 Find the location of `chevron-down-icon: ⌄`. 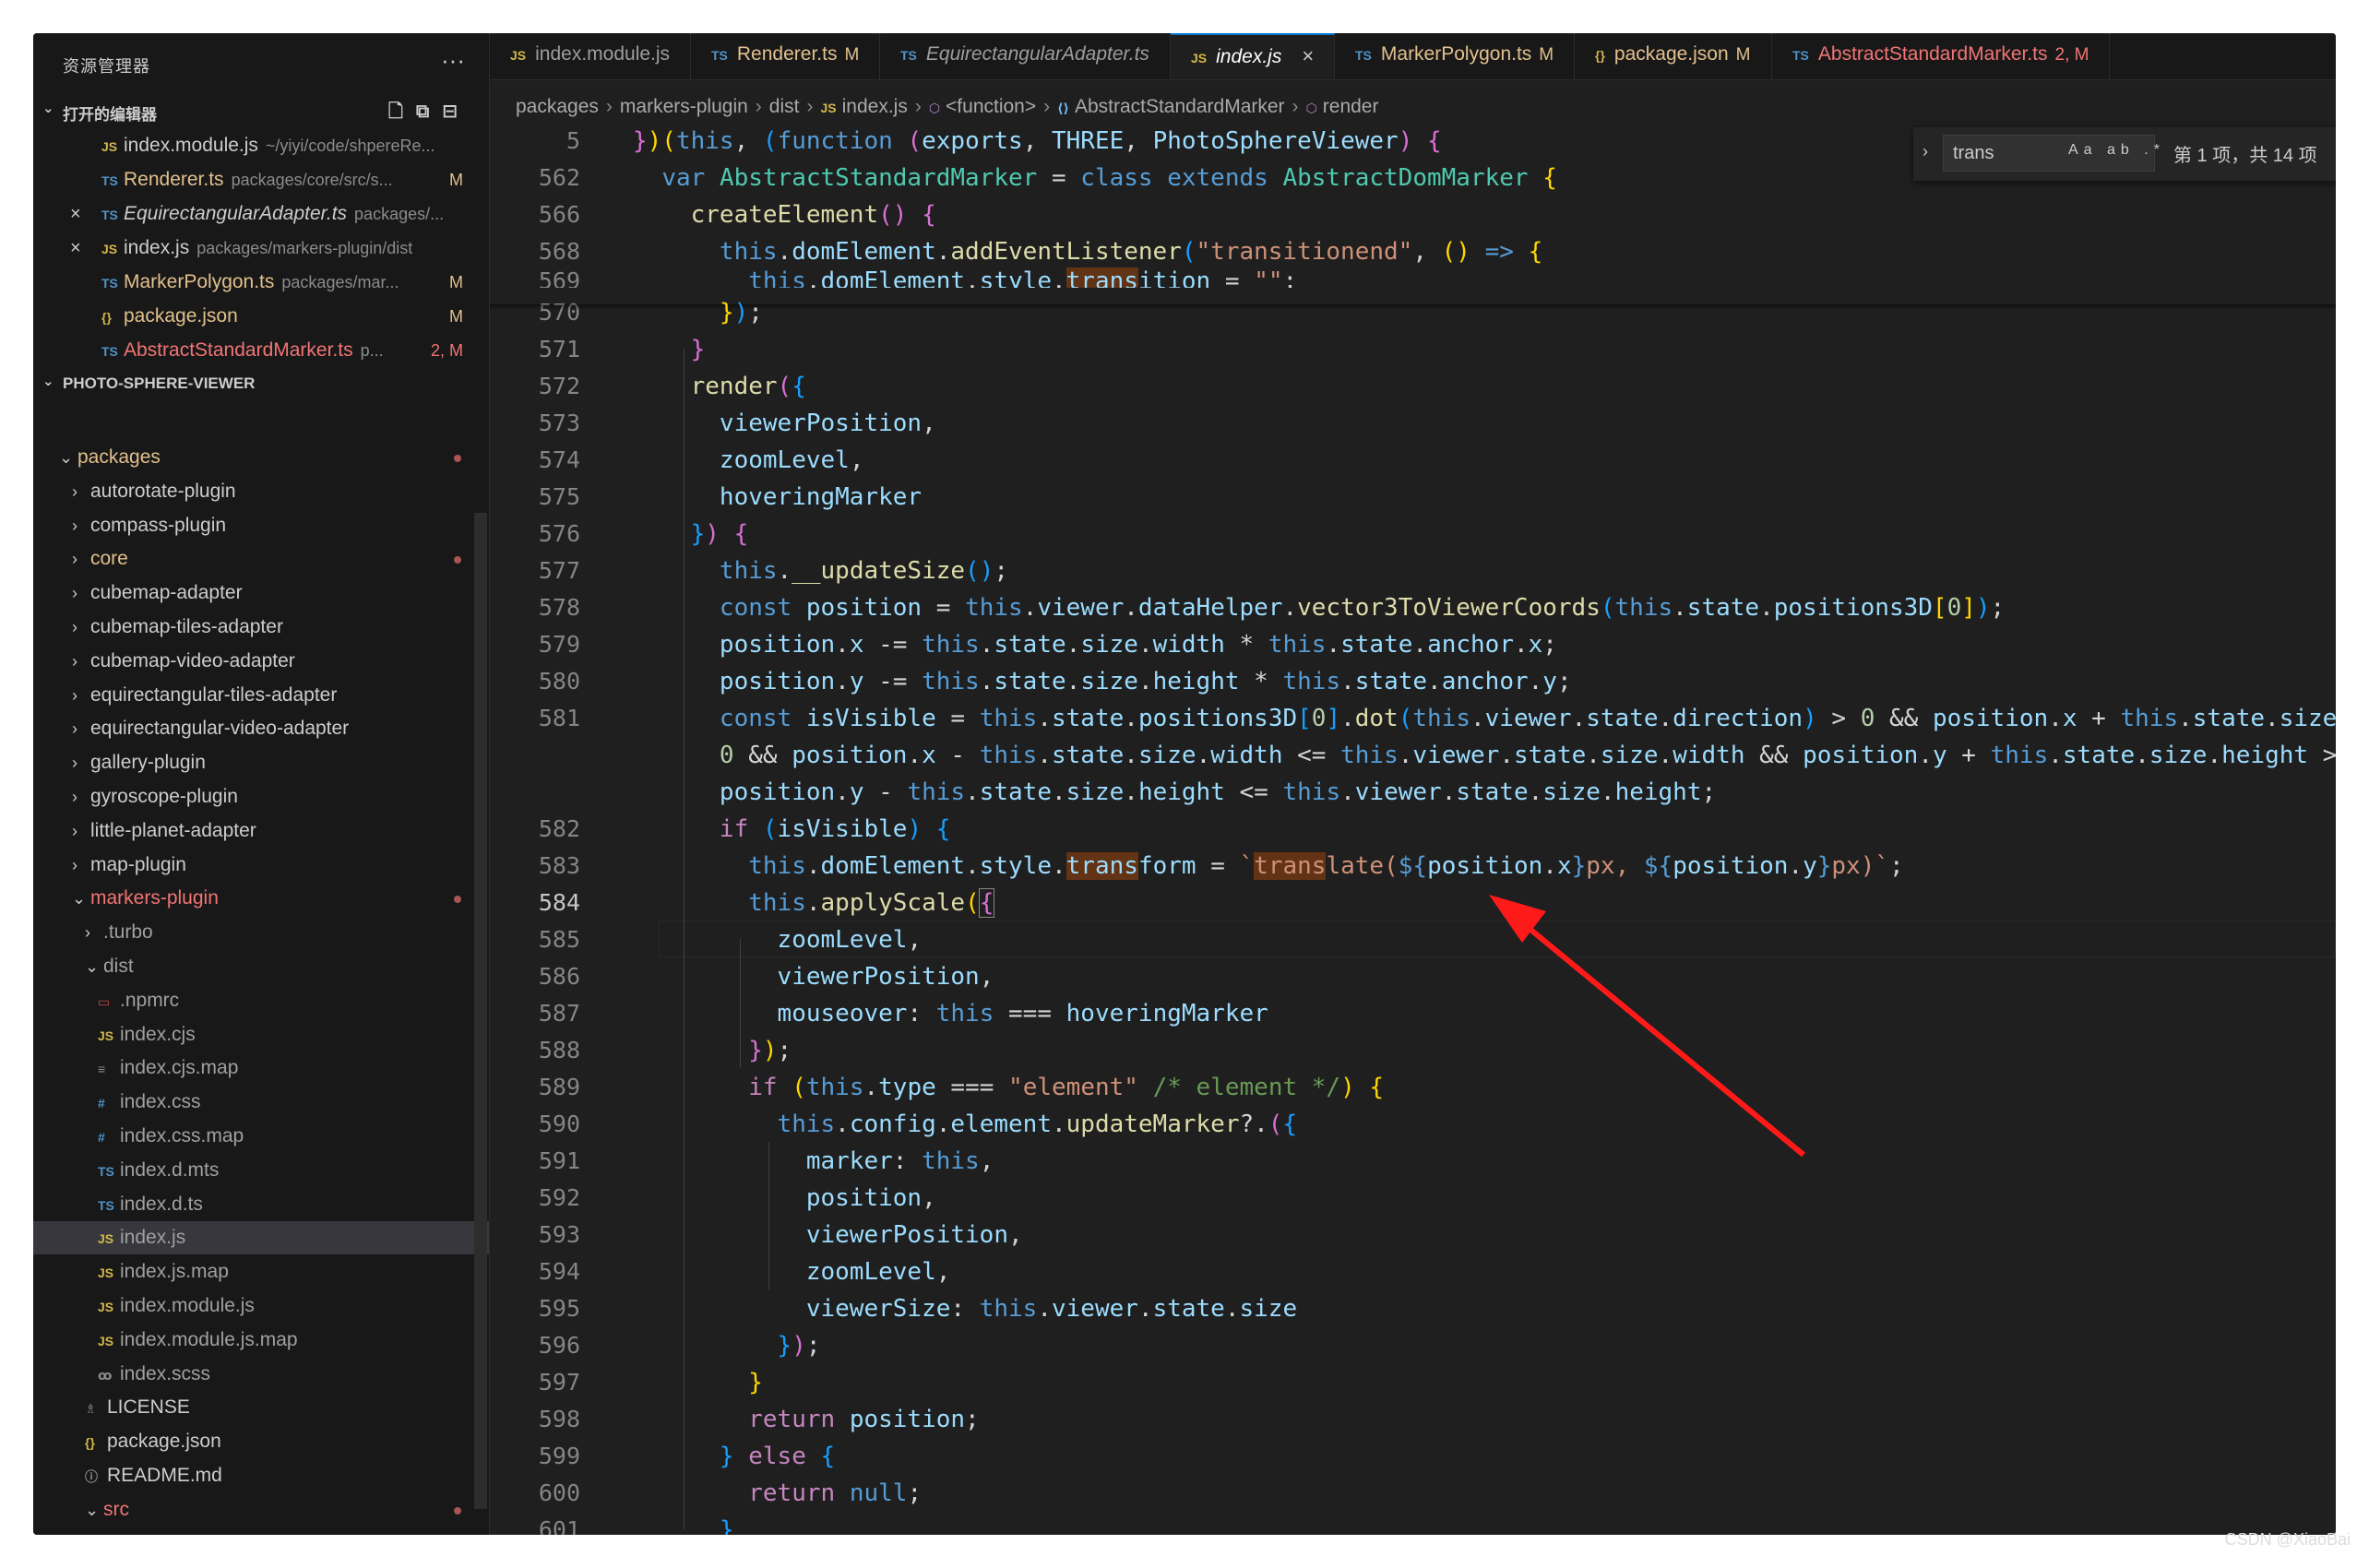

chevron-down-icon: ⌄ is located at coordinates (48, 108).